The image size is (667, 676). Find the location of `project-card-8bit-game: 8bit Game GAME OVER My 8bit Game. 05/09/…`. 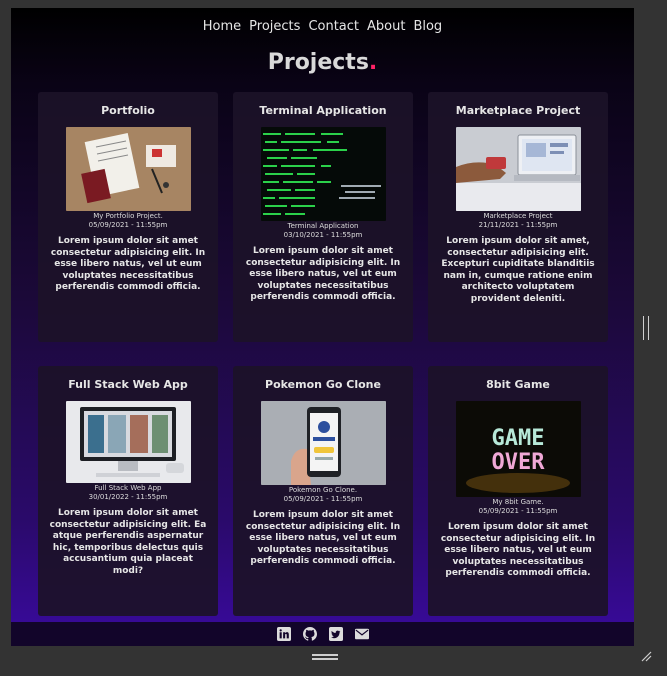

project-card-8bit-game: 8bit Game GAME OVER My 8bit Game. 05/09/… is located at coordinates (518, 491).